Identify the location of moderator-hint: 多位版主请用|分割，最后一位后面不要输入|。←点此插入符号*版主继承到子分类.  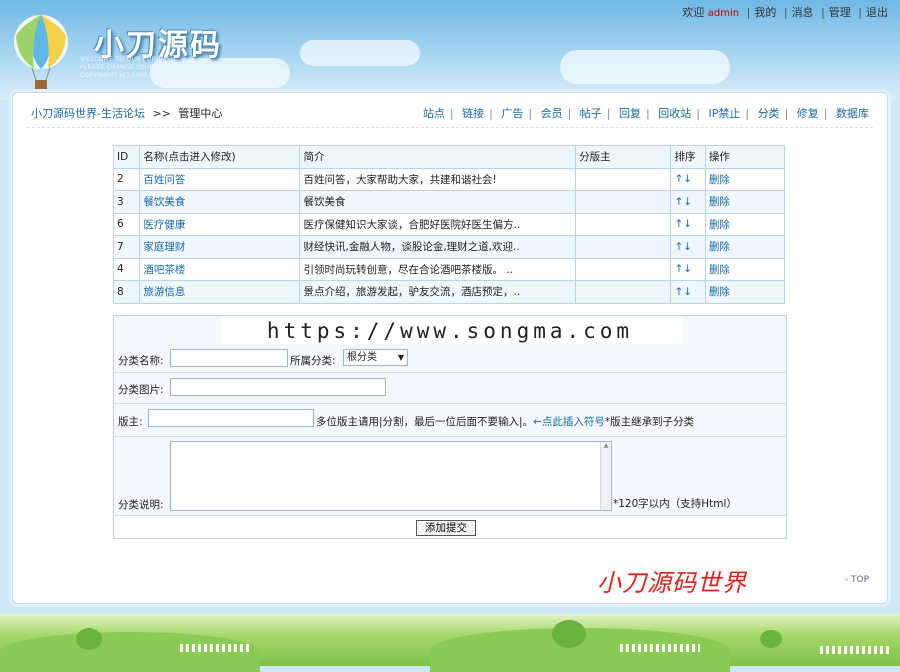
(505, 421).